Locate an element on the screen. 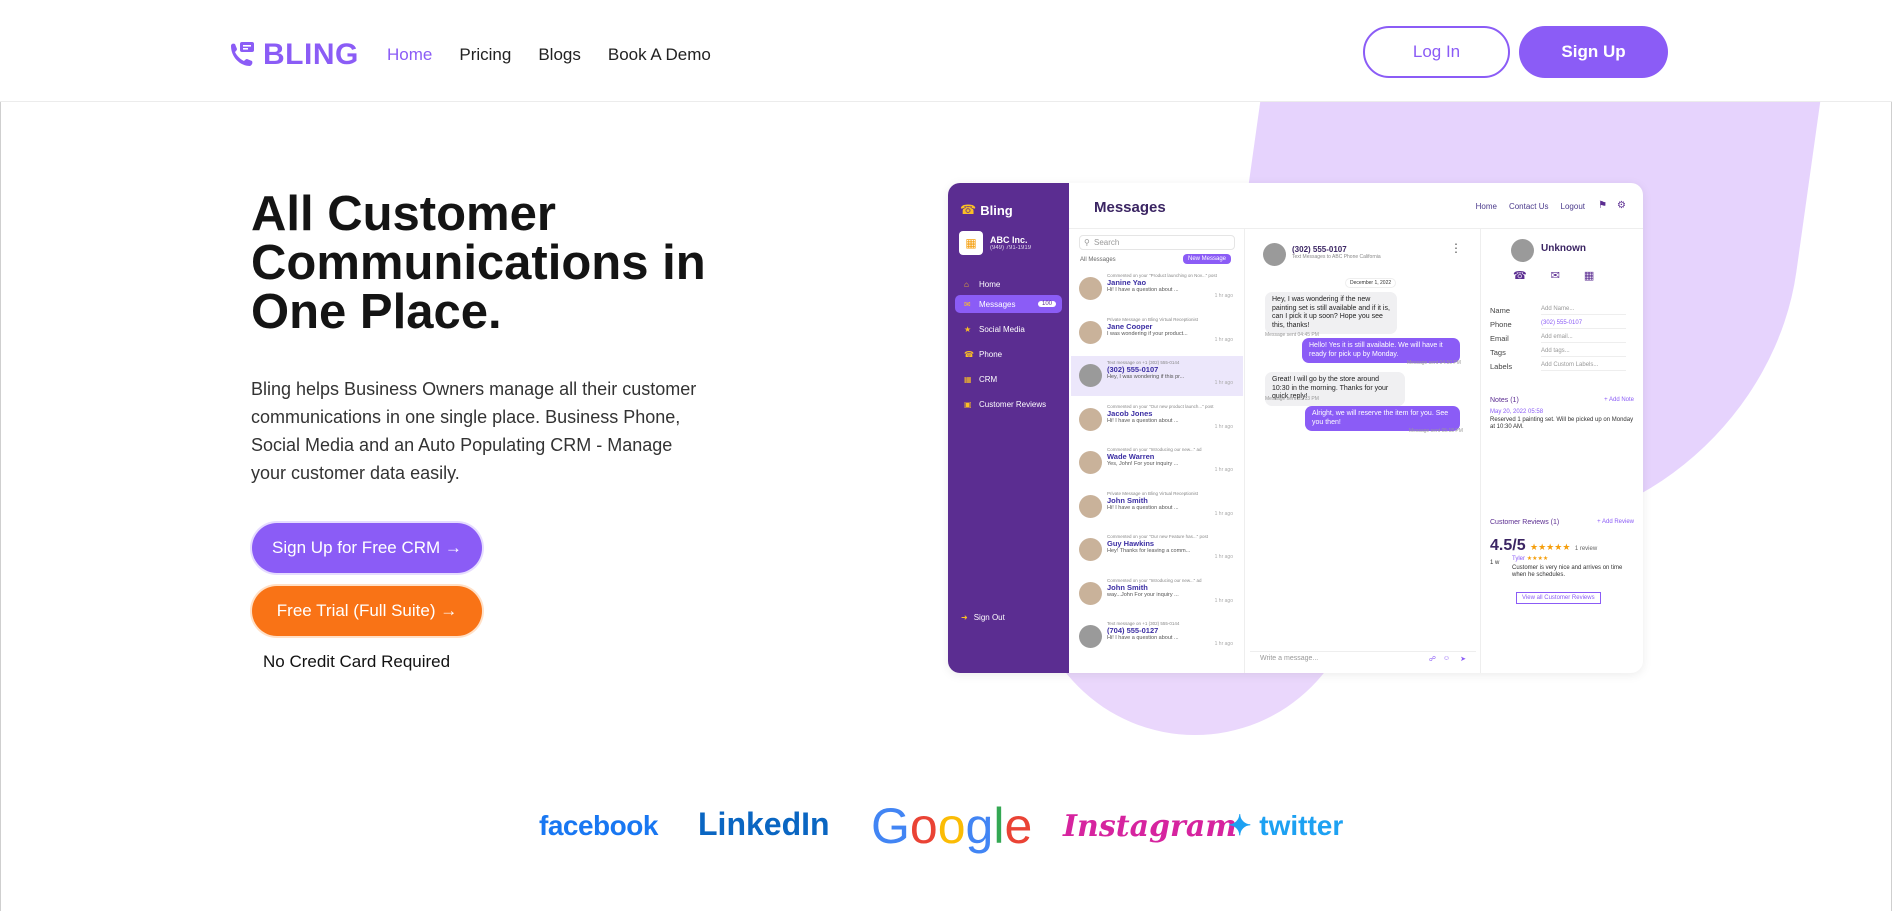  sidebar-item-phone: ☎ Phone is located at coordinates (1008, 354).